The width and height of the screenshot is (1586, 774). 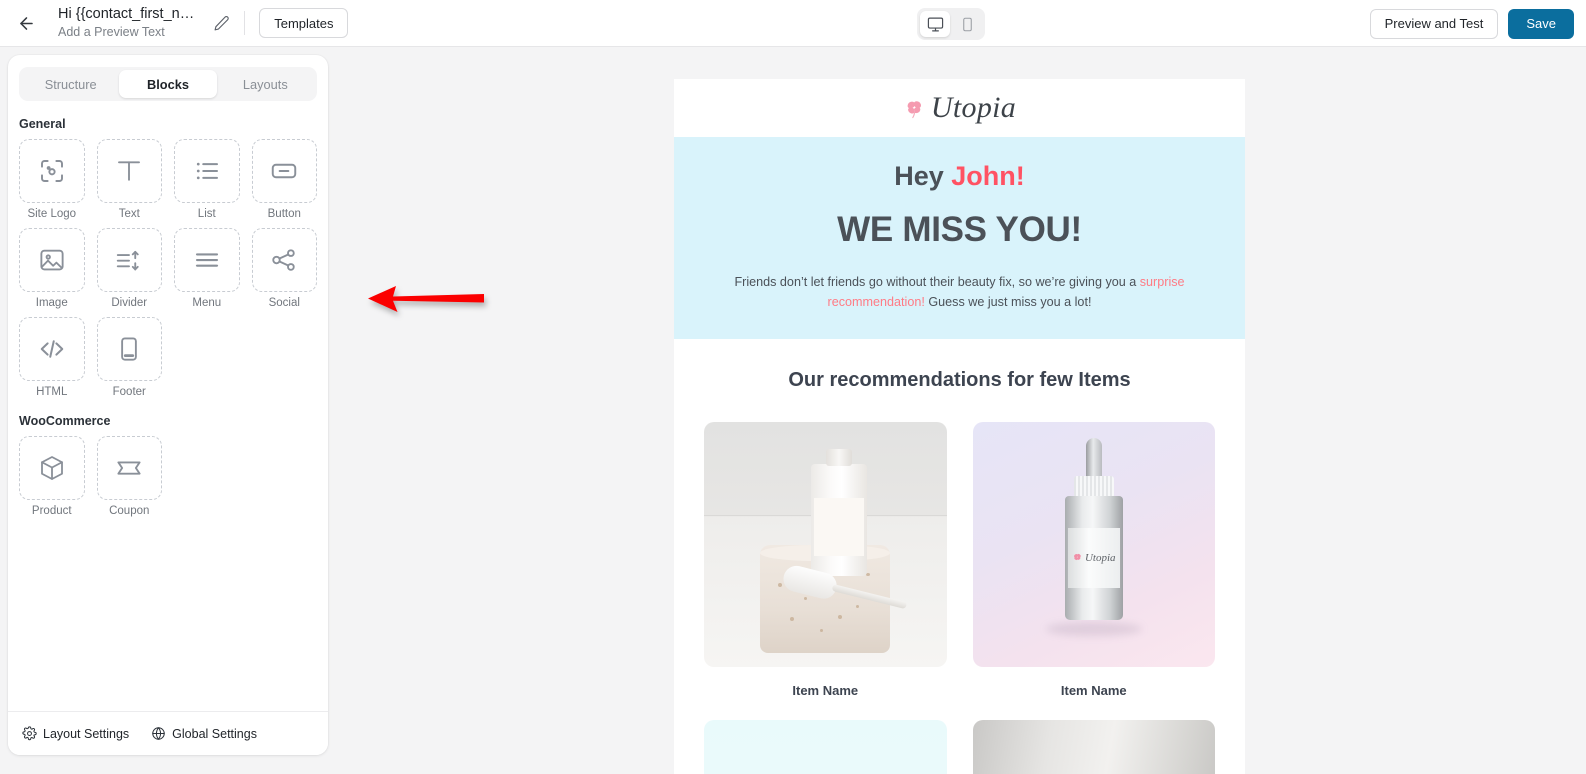 I want to click on product-image-mint, so click(x=825, y=746).